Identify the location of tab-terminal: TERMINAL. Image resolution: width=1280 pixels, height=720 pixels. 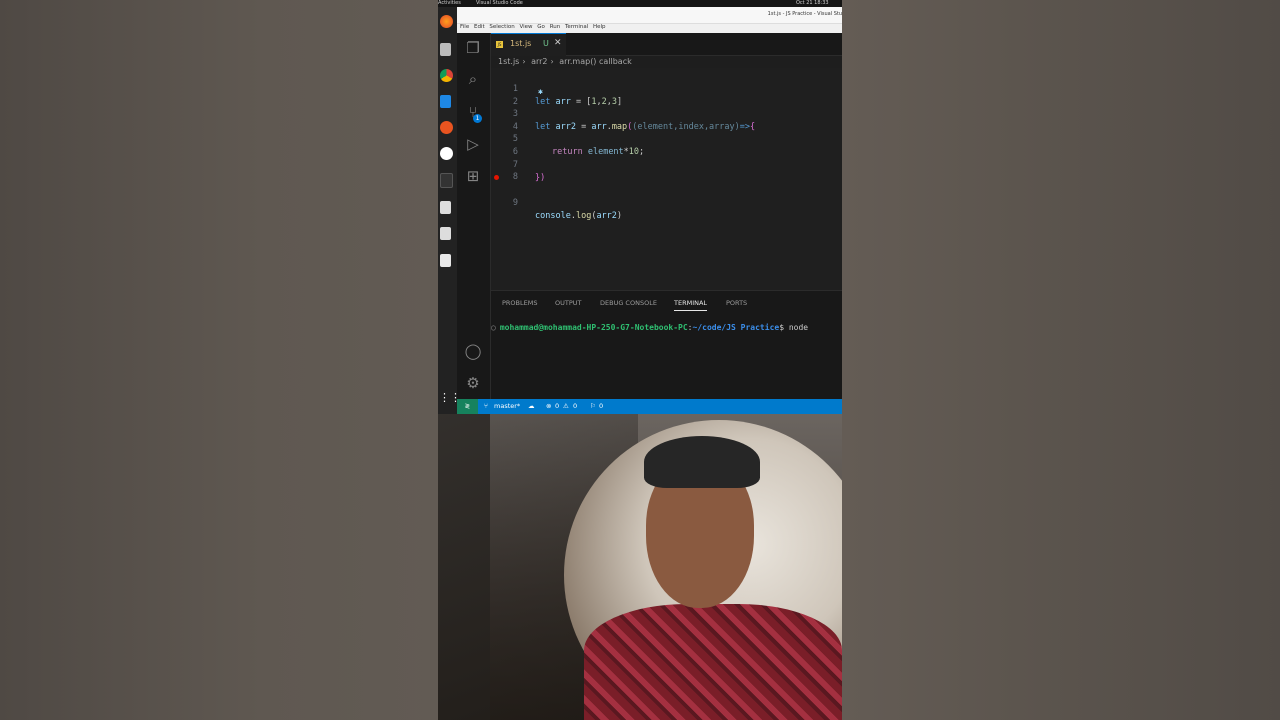
(691, 305).